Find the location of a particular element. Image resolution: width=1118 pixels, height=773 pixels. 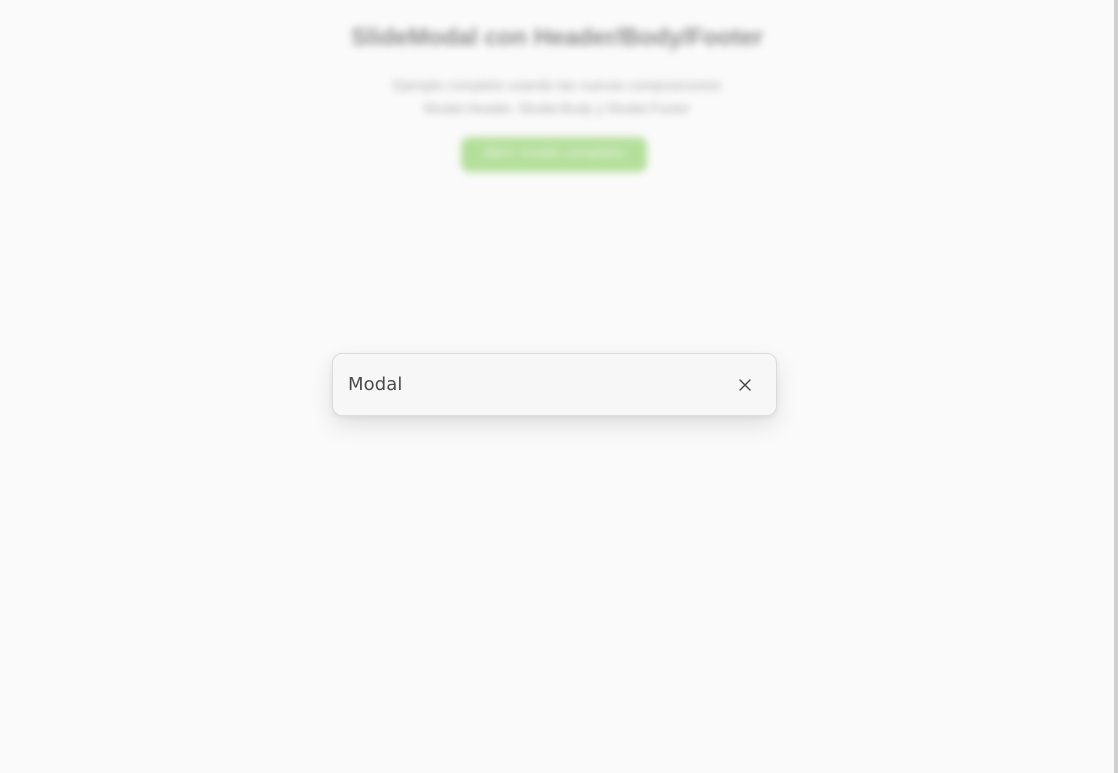

modal-close-button is located at coordinates (745, 385).